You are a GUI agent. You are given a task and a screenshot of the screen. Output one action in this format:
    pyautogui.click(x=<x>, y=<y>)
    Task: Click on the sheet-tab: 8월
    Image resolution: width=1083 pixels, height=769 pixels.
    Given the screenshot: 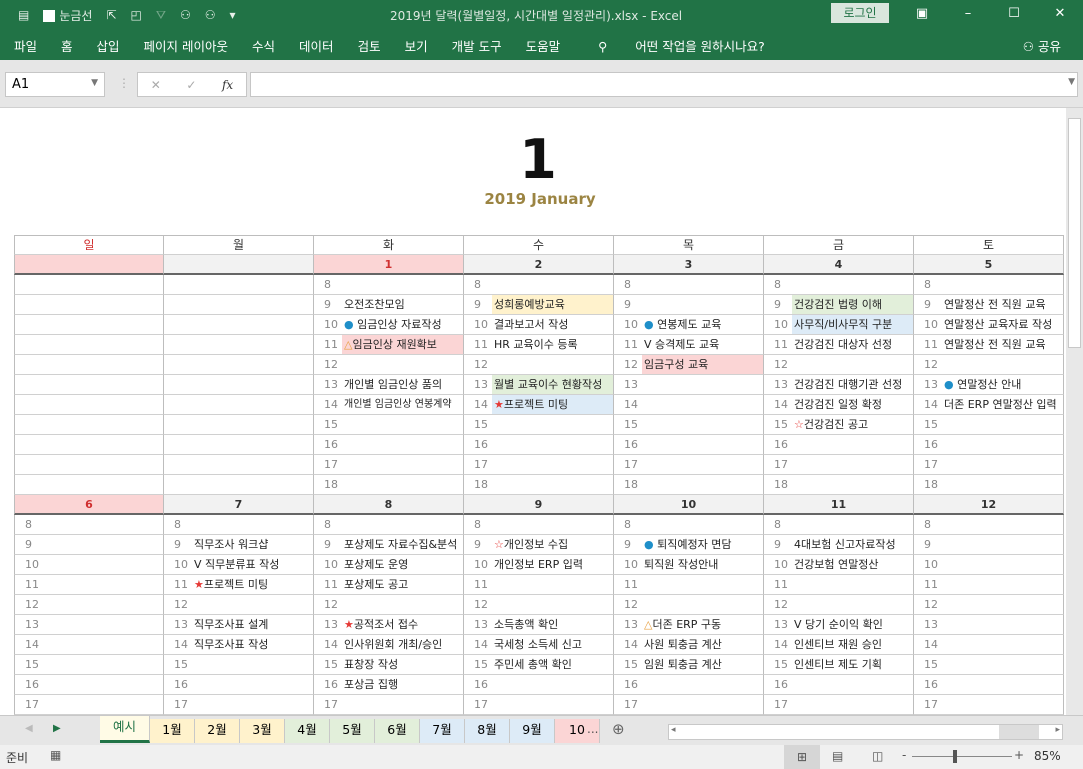 What is the action you would take?
    pyautogui.click(x=487, y=731)
    